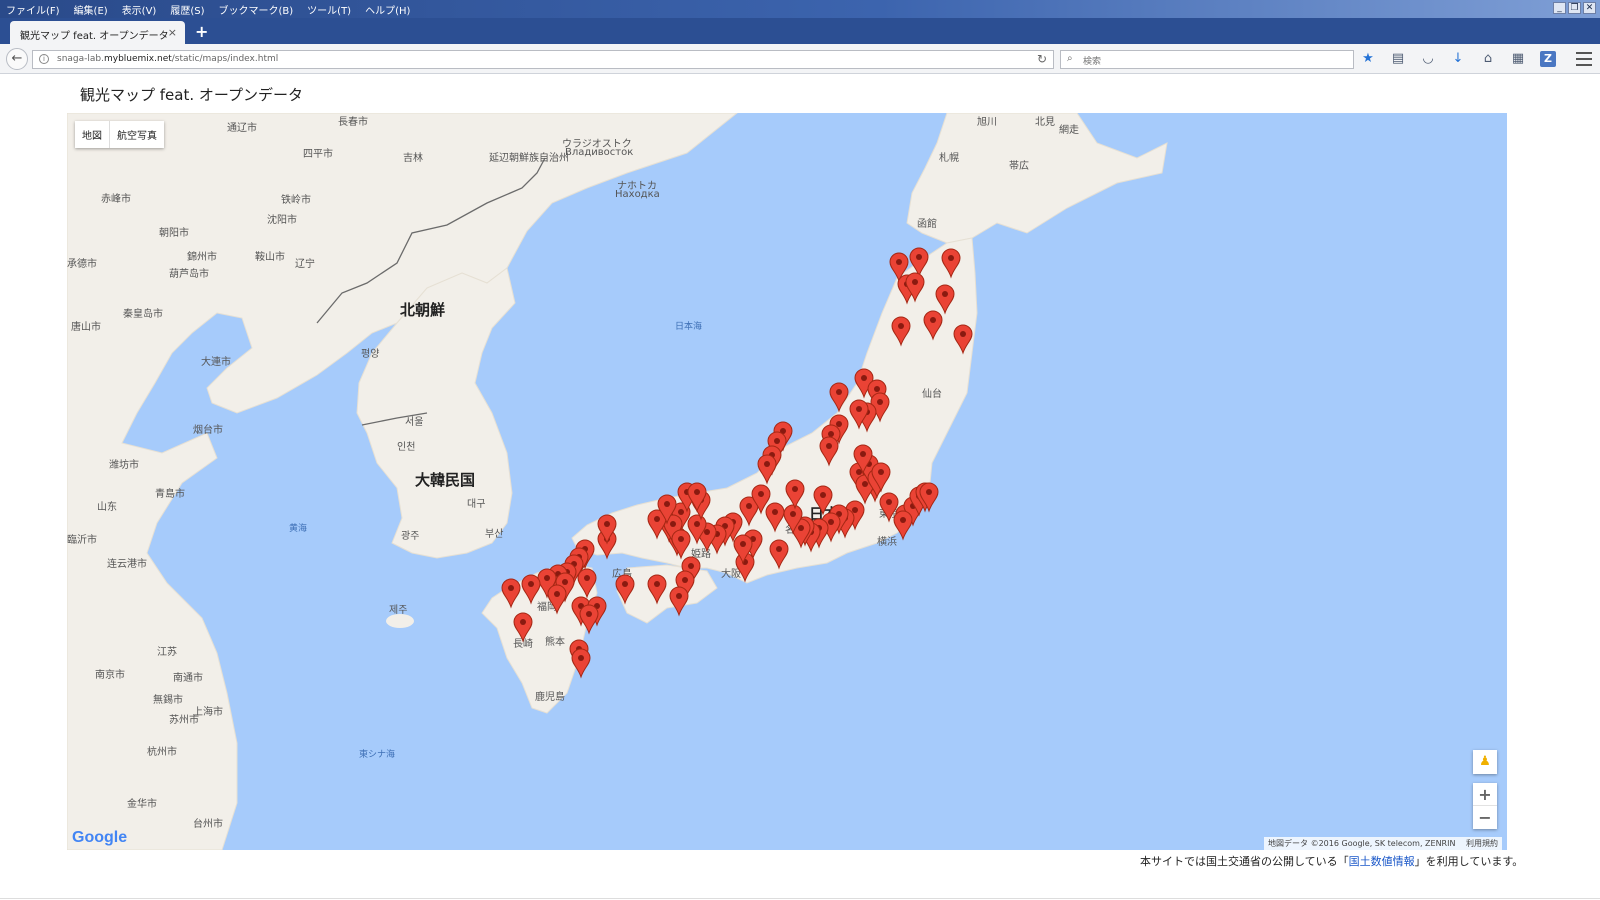  What do you see at coordinates (1469, 861) in the screenshot?
I see `footer-text-after: 」を利用しています。` at bounding box center [1469, 861].